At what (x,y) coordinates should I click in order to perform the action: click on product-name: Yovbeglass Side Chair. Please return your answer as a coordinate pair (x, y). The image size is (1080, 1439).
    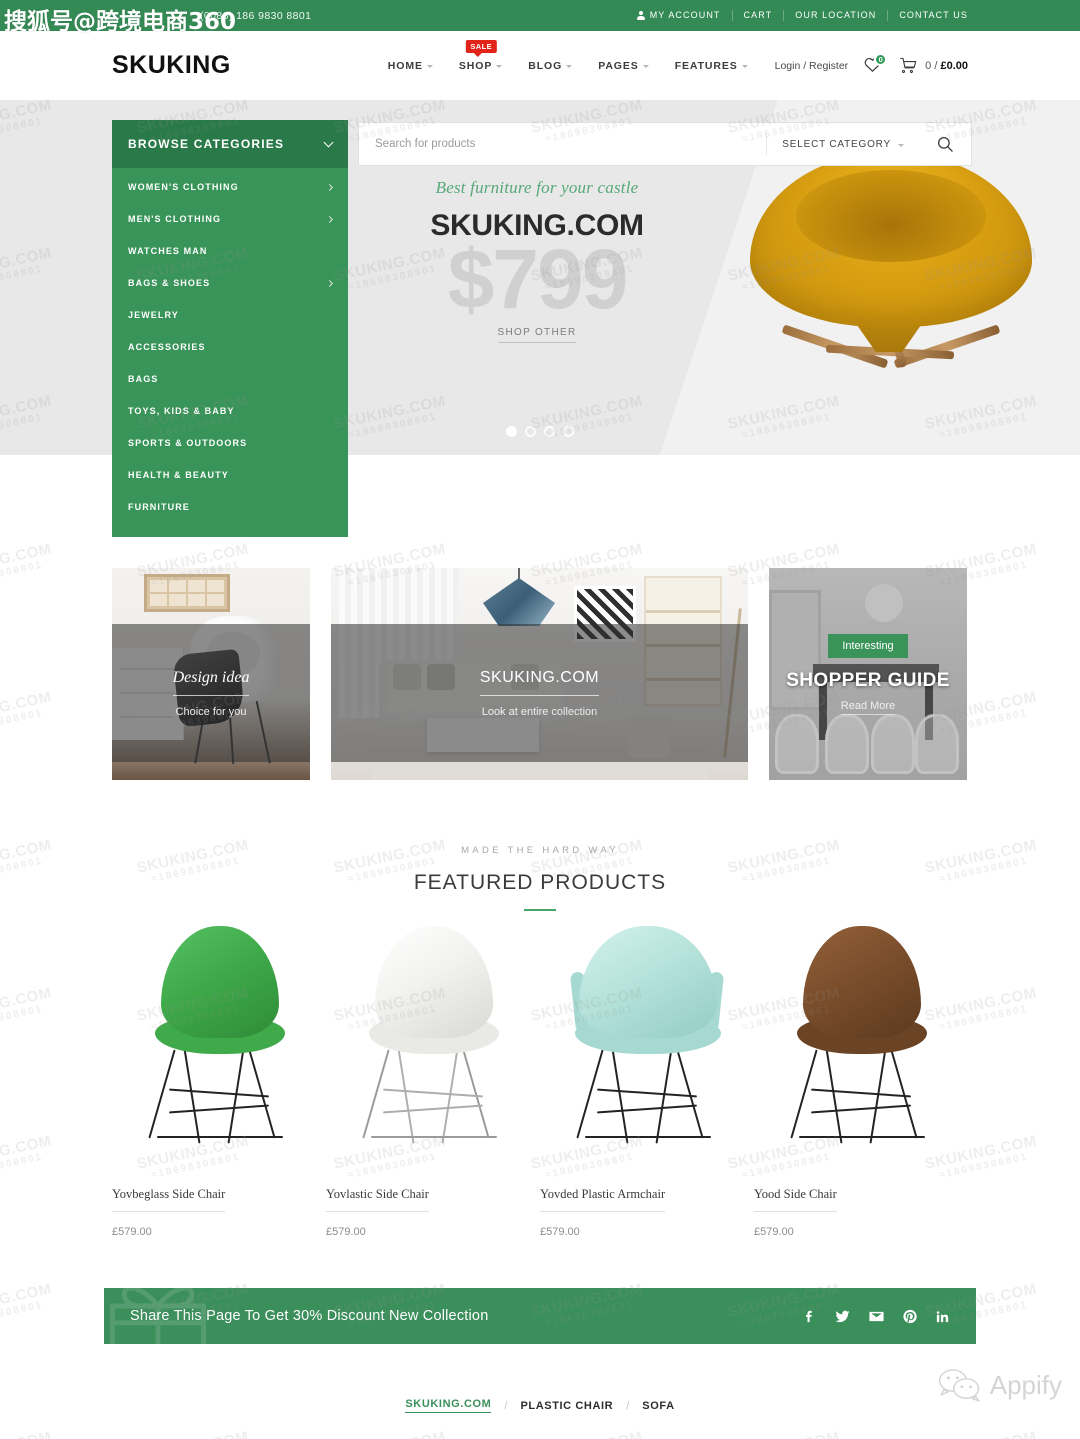
    Looking at the image, I should click on (169, 1199).